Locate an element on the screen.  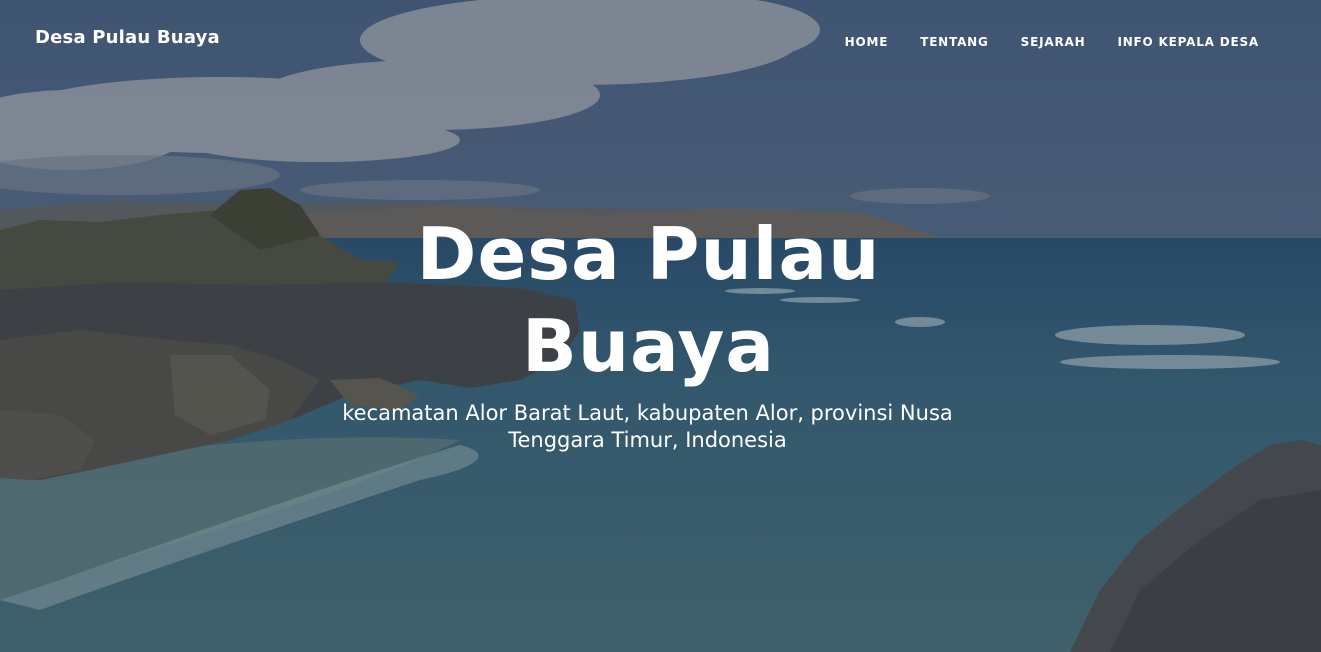
nav-item-sejarah: SEJARAH is located at coordinates (1053, 40).